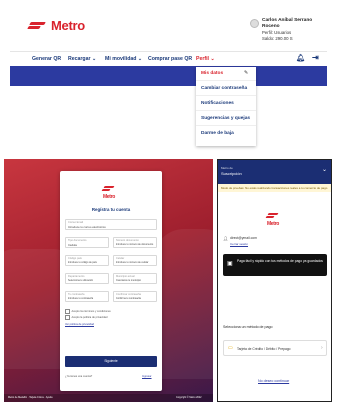  Describe the element at coordinates (46, 59) in the screenshot. I see `nav-generar-qr: Generar QR` at that location.